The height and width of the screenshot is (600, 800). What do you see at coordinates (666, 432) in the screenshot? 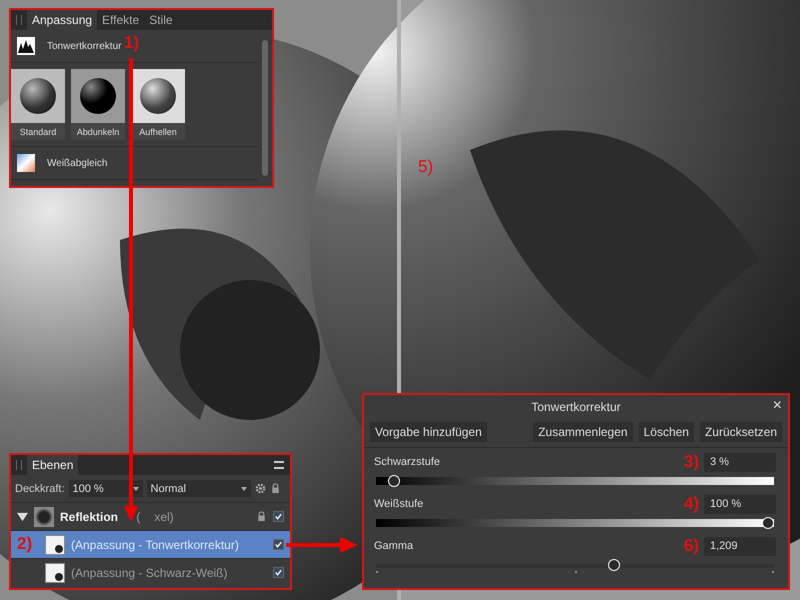
I see `dialog-button: Löschen` at bounding box center [666, 432].